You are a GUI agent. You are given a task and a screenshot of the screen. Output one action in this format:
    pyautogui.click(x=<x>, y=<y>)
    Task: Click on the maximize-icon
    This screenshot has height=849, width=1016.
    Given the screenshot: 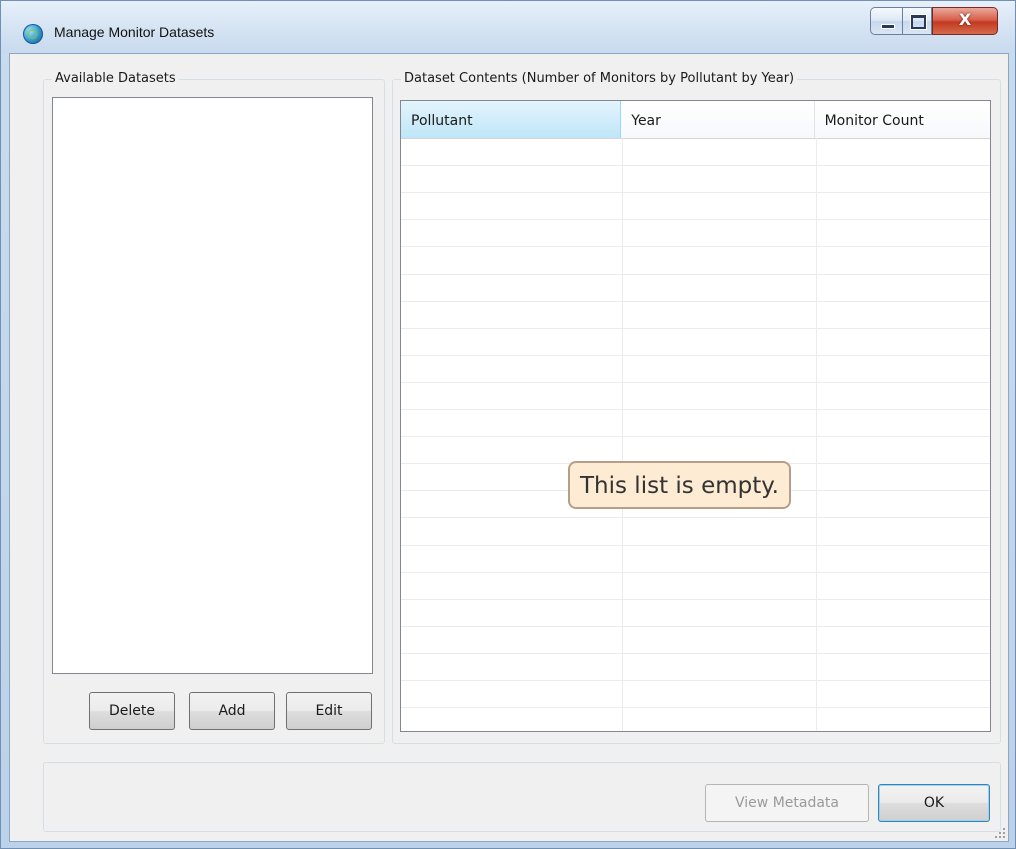 What is the action you would take?
    pyautogui.click(x=918, y=22)
    